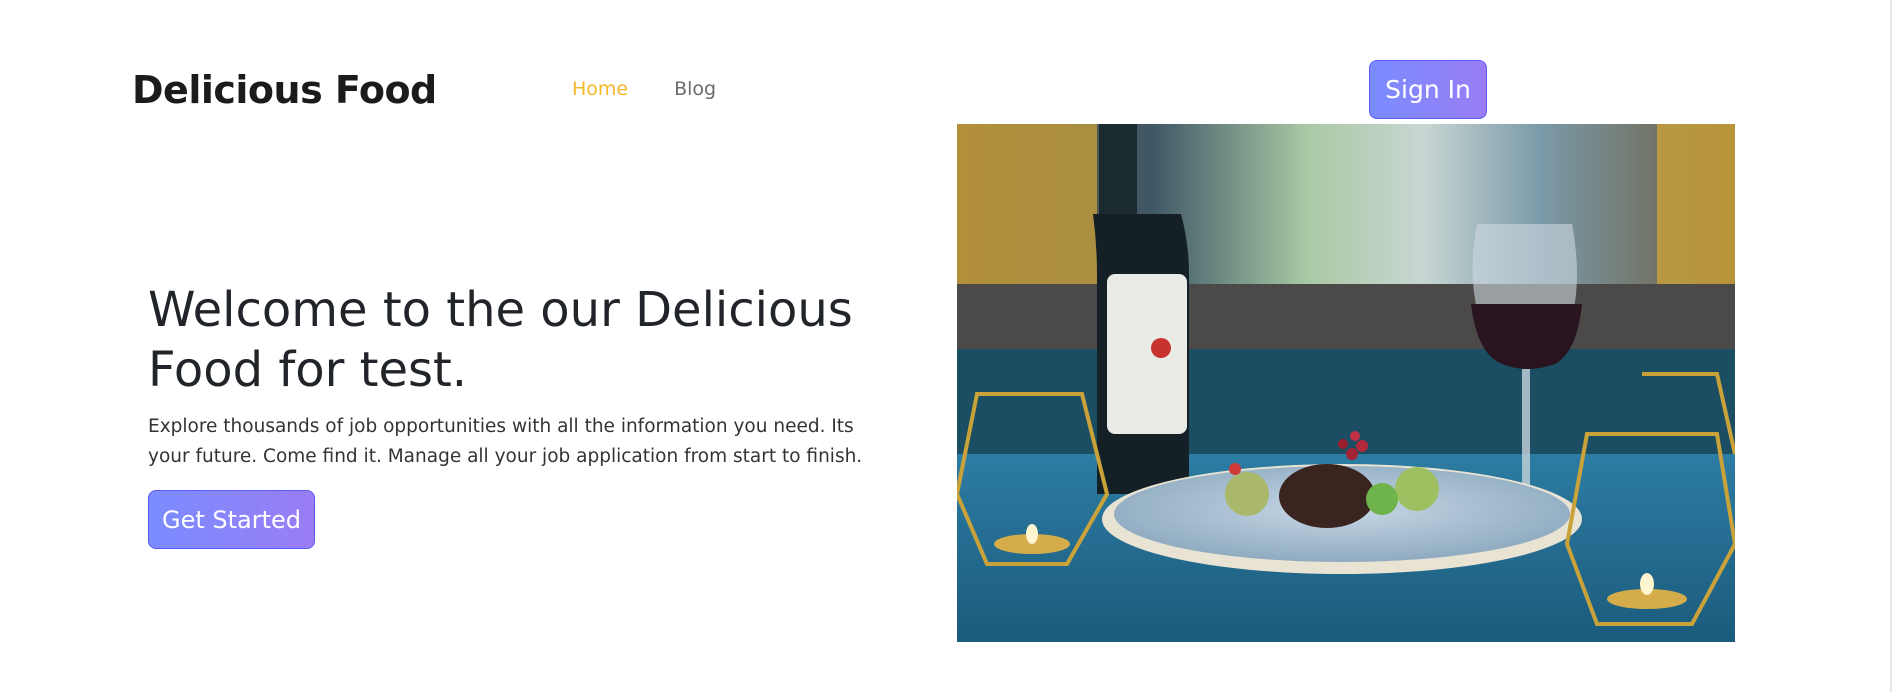 The image size is (1892, 692). What do you see at coordinates (695, 89) in the screenshot?
I see `nav-link-blog: Blog` at bounding box center [695, 89].